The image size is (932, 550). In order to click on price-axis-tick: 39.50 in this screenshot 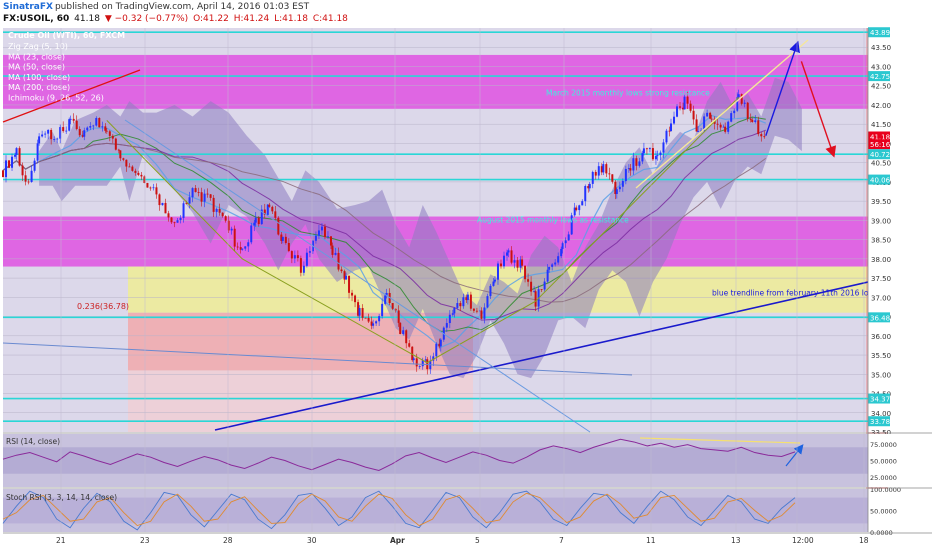, I will do `click(881, 202)`.